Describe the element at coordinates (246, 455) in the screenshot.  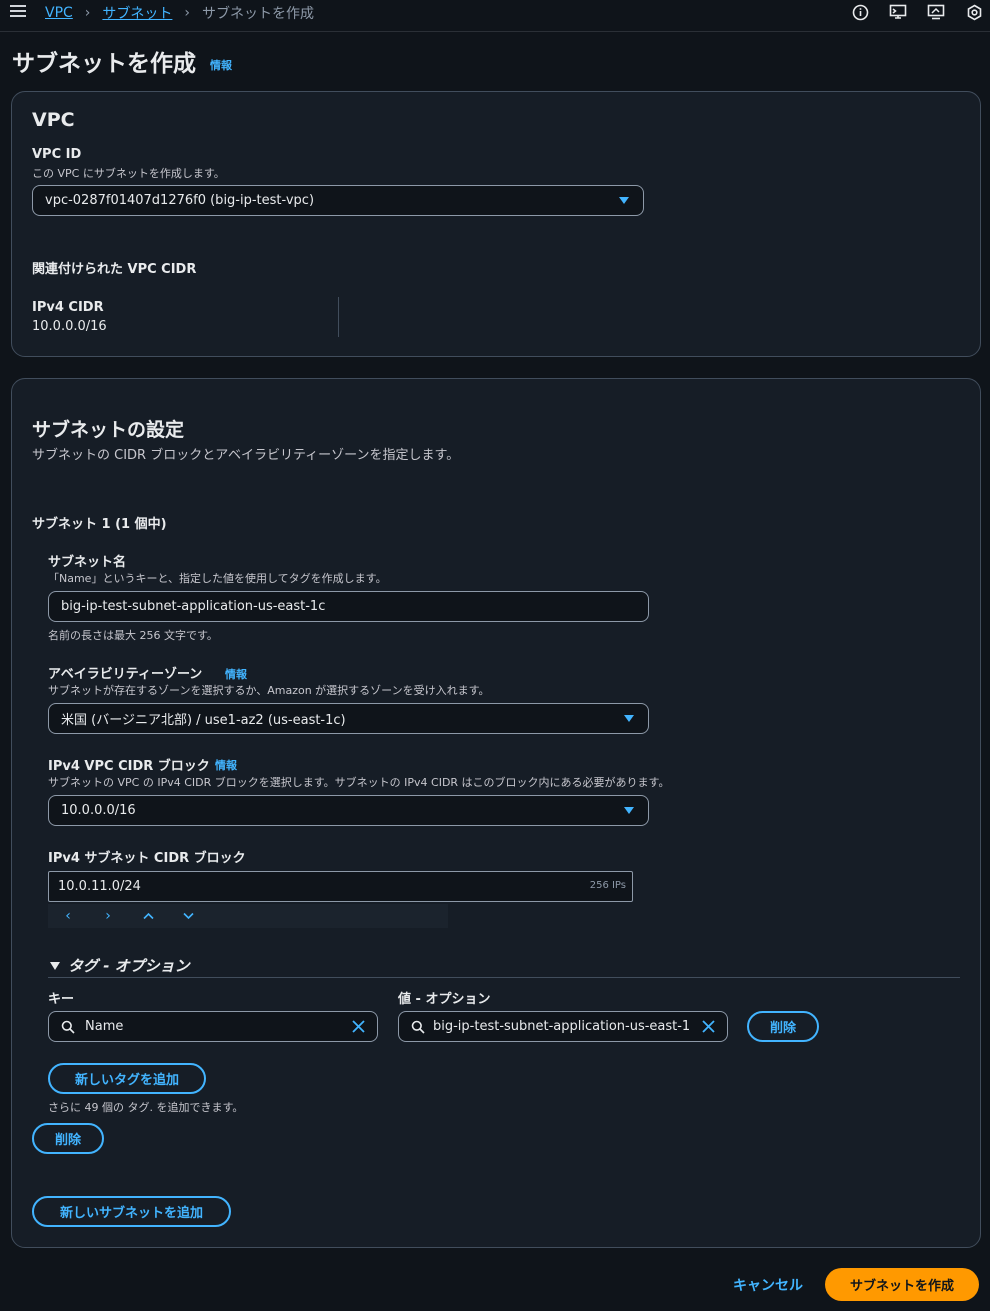
I see `subnet-settings-description: サブネットの CIDR ブロックとアベイラビリティーゾーンを指定します。` at that location.